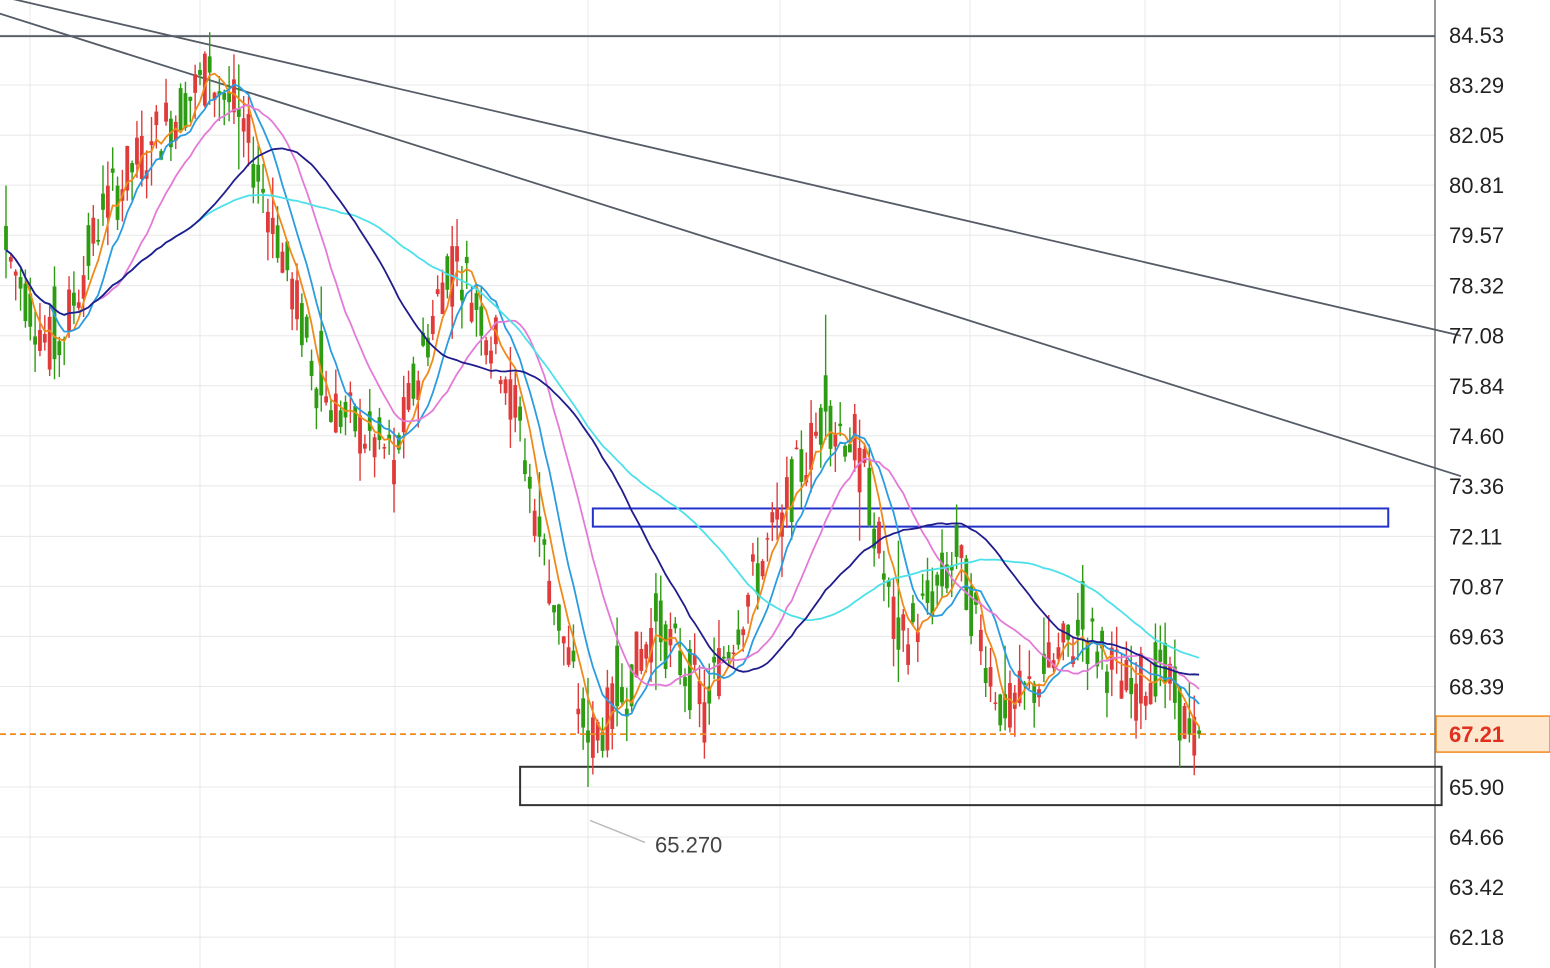  I want to click on y-tick-label: 70.87, so click(1476, 586).